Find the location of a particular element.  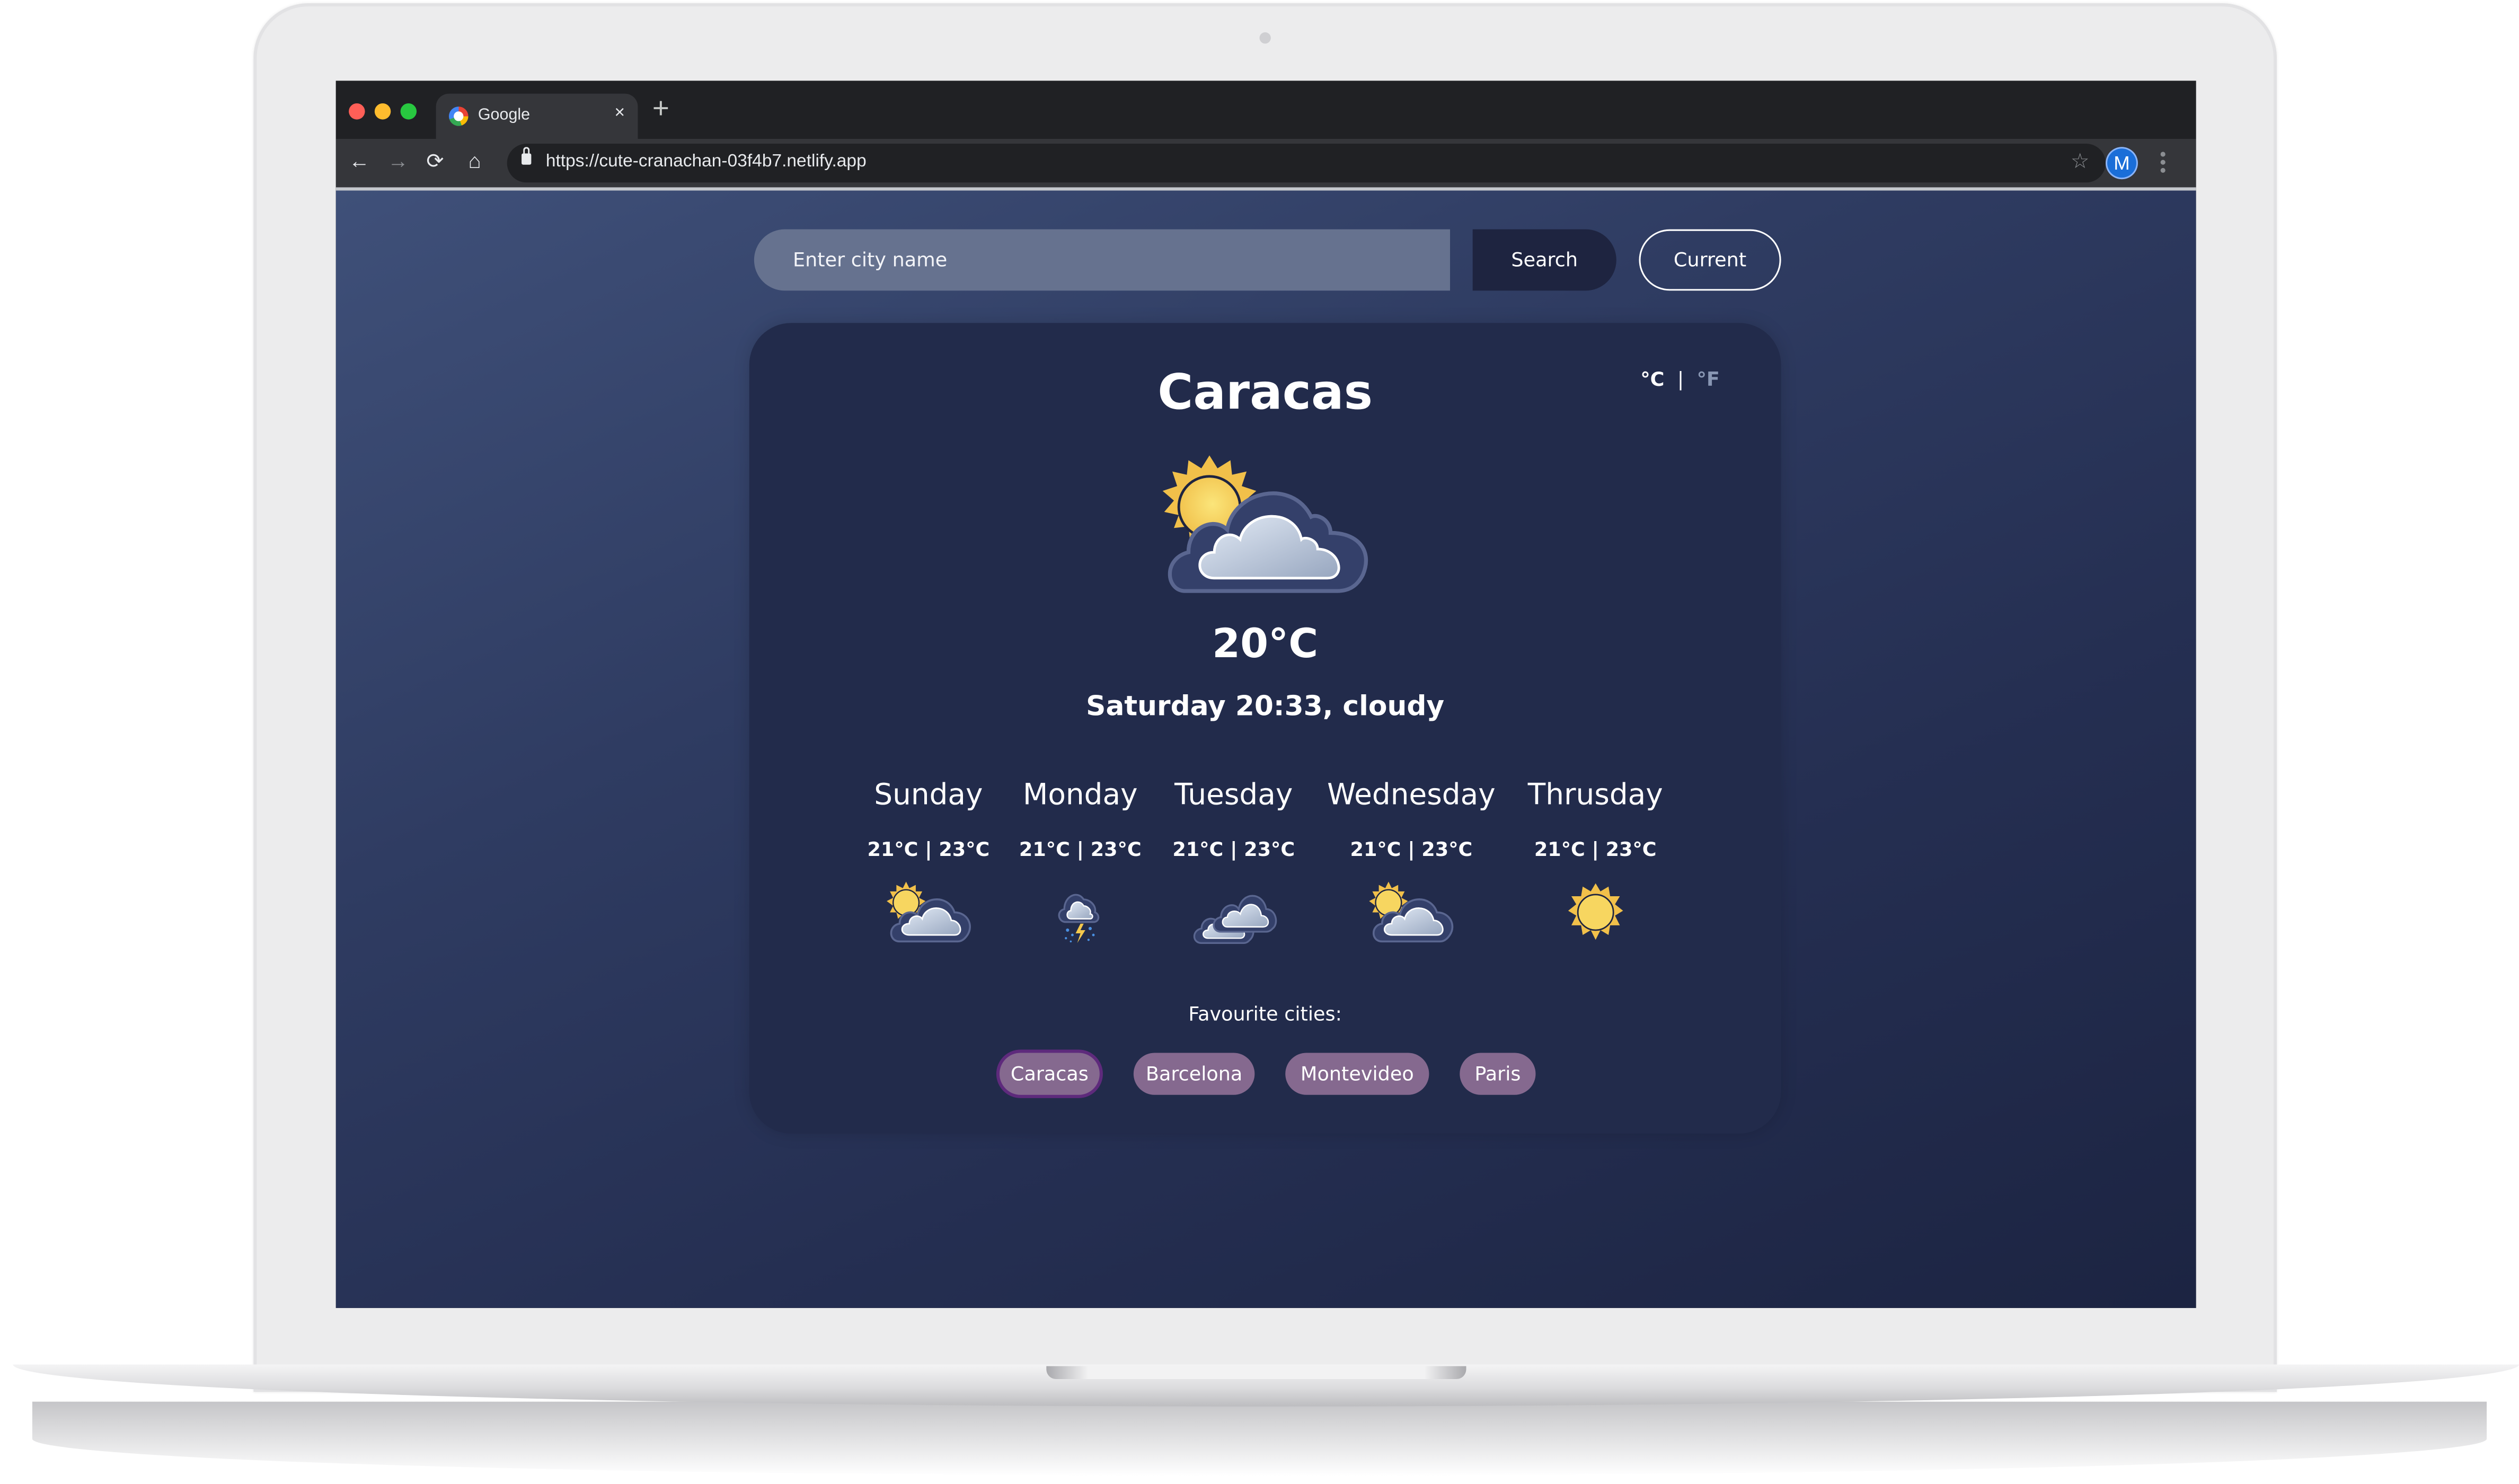

close-window-button is located at coordinates (357, 112).